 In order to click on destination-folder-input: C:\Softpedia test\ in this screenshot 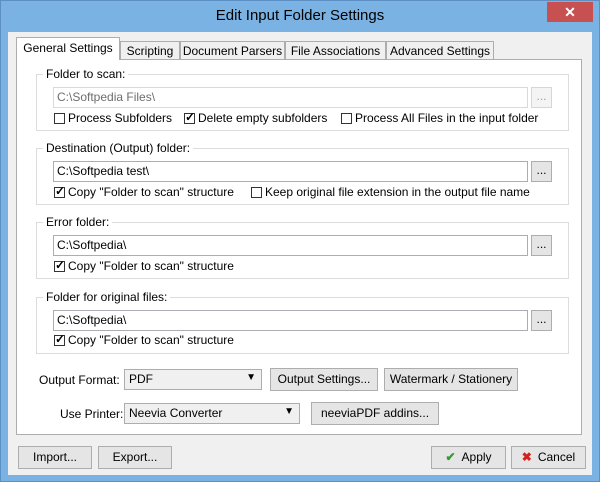, I will do `click(290, 171)`.